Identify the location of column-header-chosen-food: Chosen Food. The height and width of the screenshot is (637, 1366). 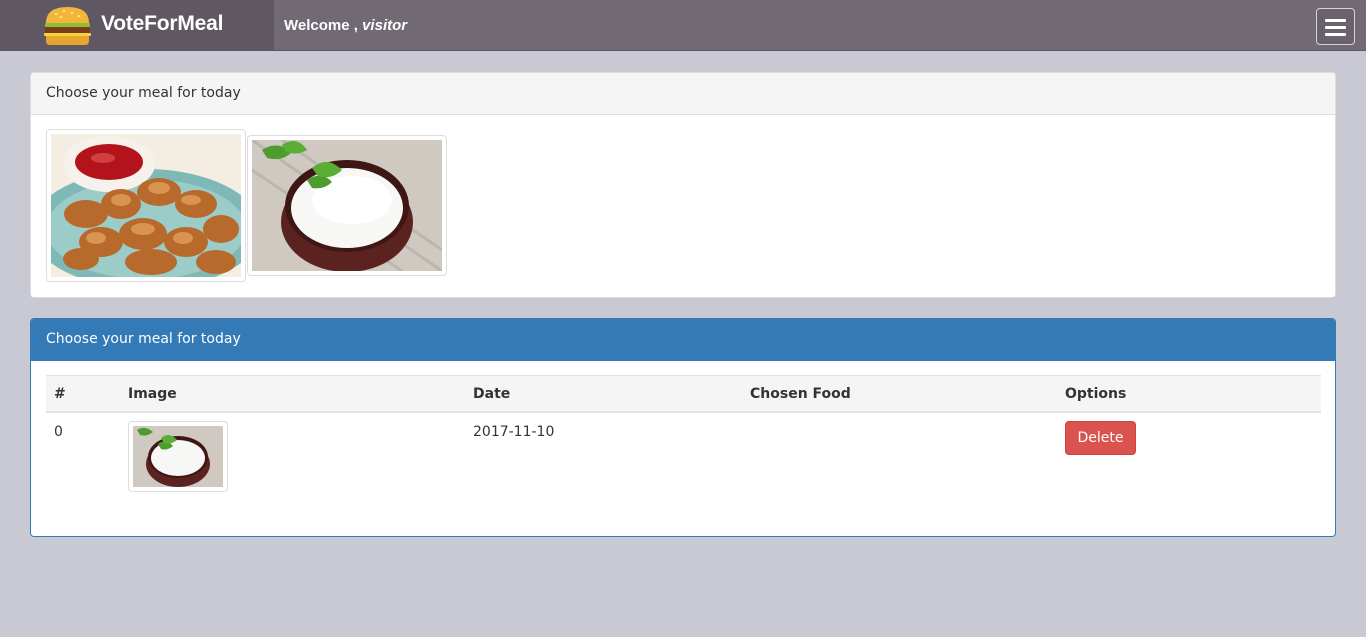
(800, 394).